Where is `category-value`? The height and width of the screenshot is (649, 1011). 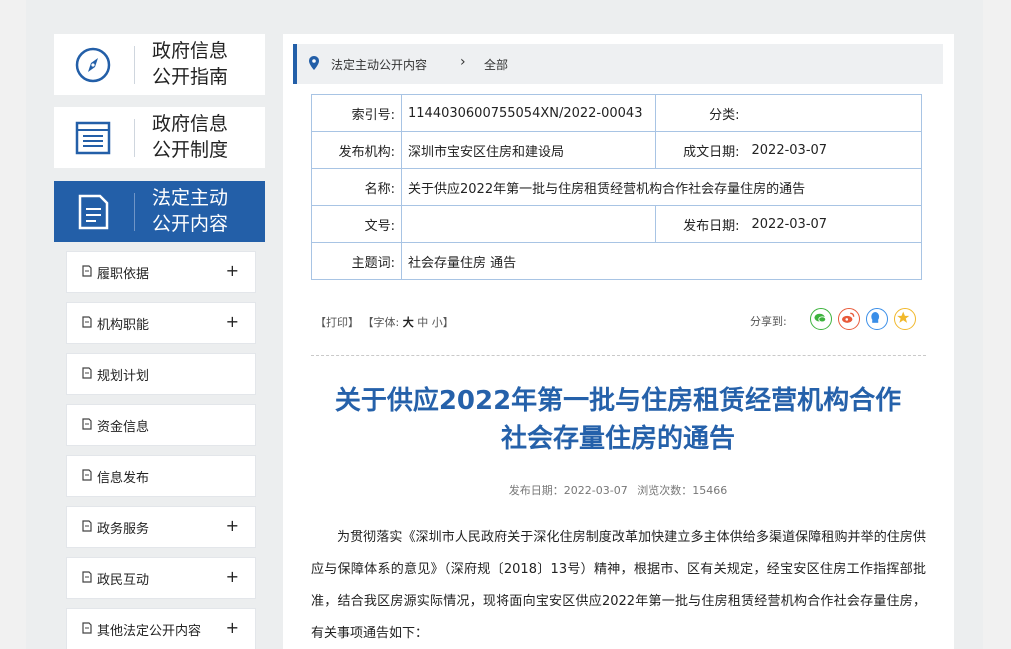 category-value is located at coordinates (833, 113).